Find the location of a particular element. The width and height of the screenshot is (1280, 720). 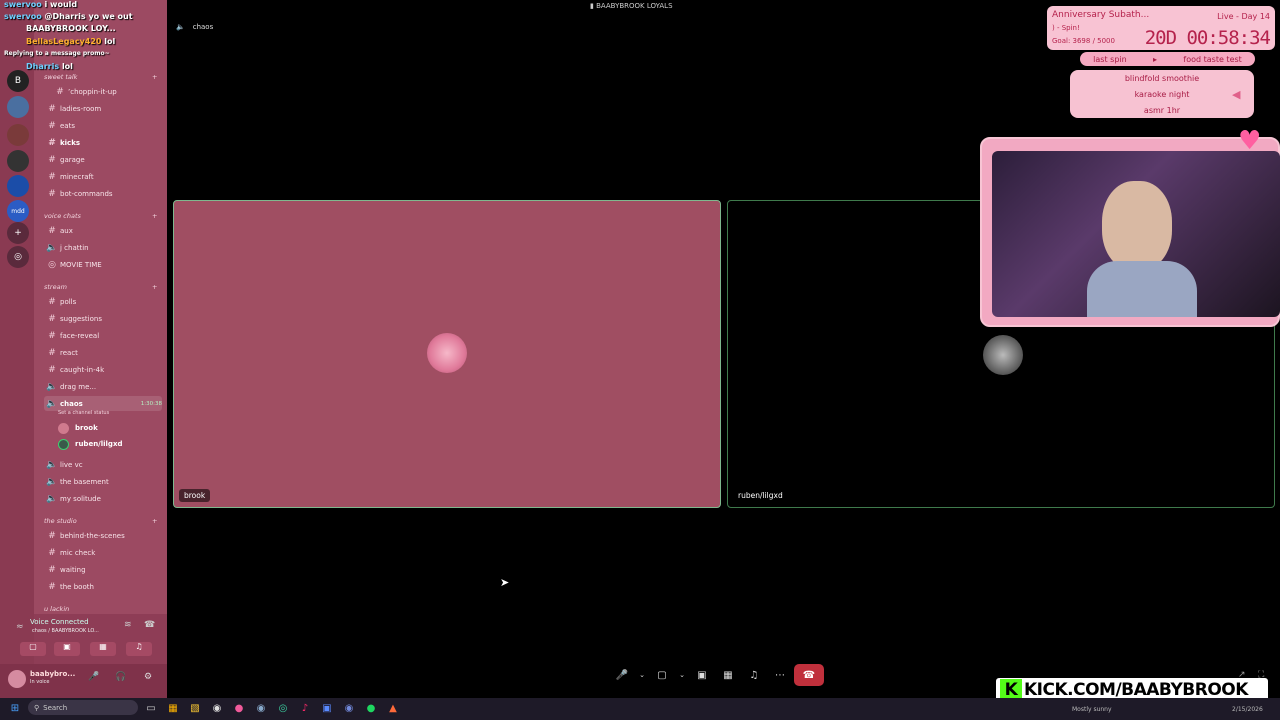

category-u-lackin: u lackin is located at coordinates (56, 609).